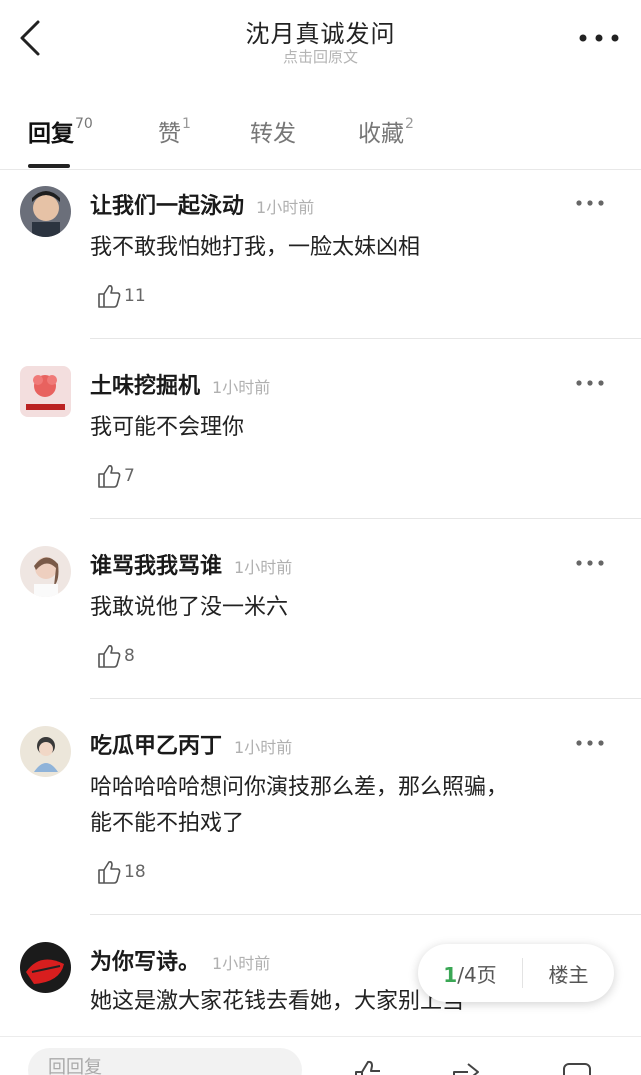 This screenshot has height=1075, width=641. What do you see at coordinates (135, 872) in the screenshot?
I see `like-count: 18` at bounding box center [135, 872].